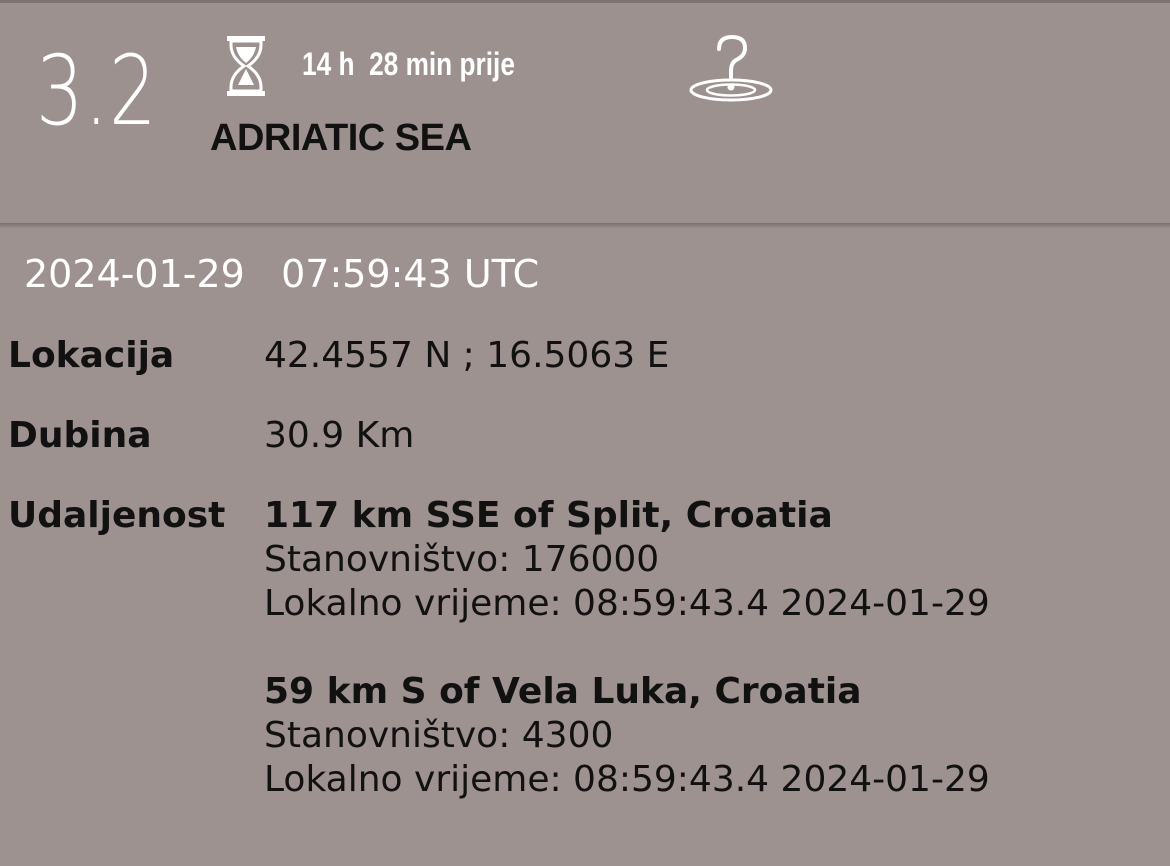 This screenshot has height=866, width=1170. I want to click on event-time: 07:59:43, so click(366, 274).